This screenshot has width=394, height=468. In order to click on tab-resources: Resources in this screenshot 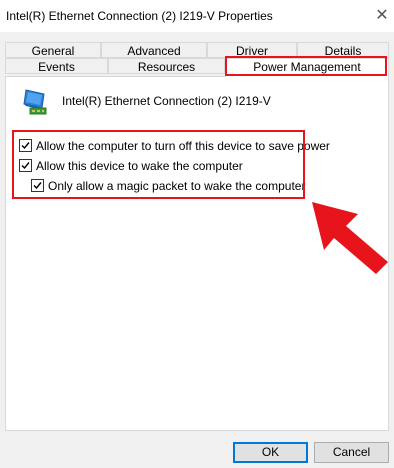, I will do `click(166, 66)`.